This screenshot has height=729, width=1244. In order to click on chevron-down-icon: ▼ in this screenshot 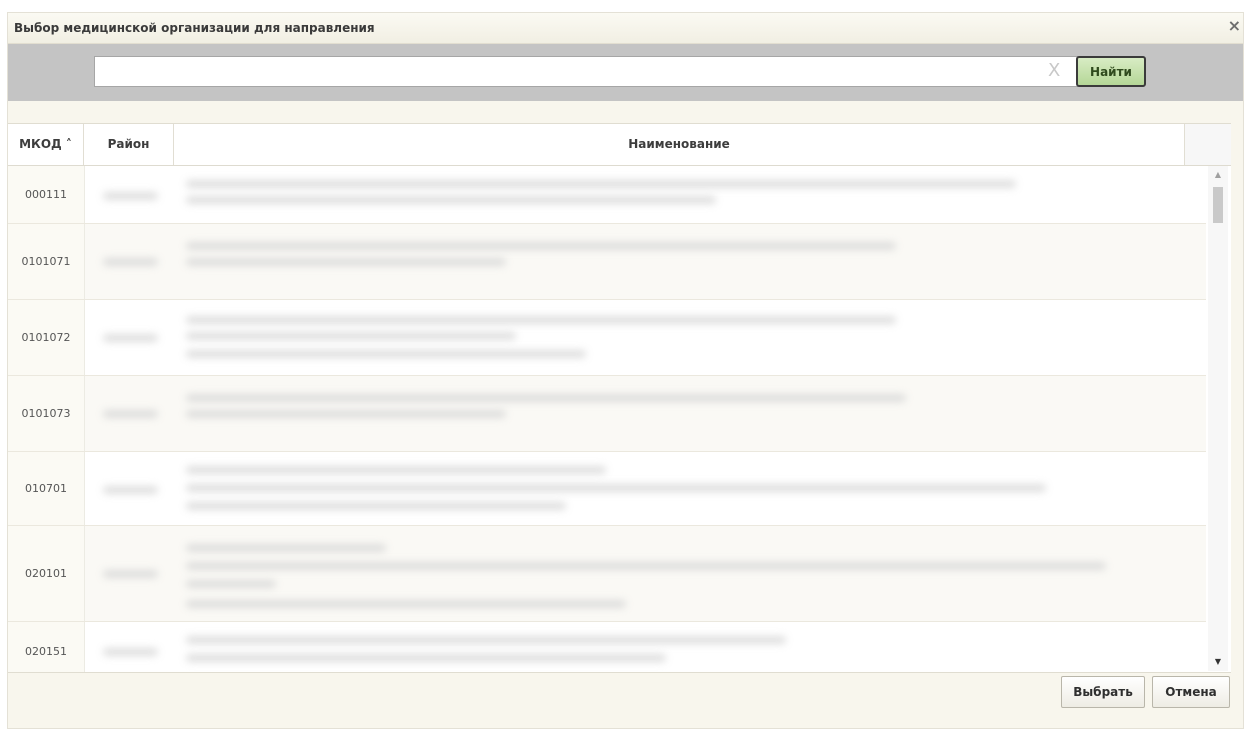, I will do `click(1218, 662)`.